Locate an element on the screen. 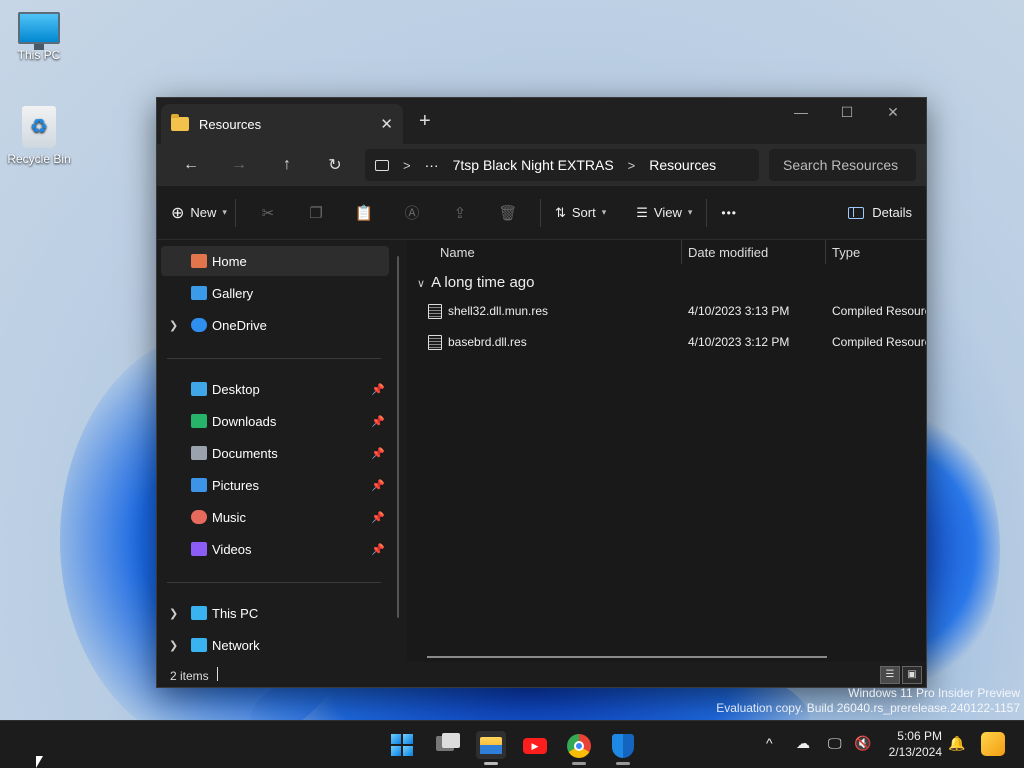 The width and height of the screenshot is (1024, 768). onedrive-offline-icon: ☁ is located at coordinates (803, 743).